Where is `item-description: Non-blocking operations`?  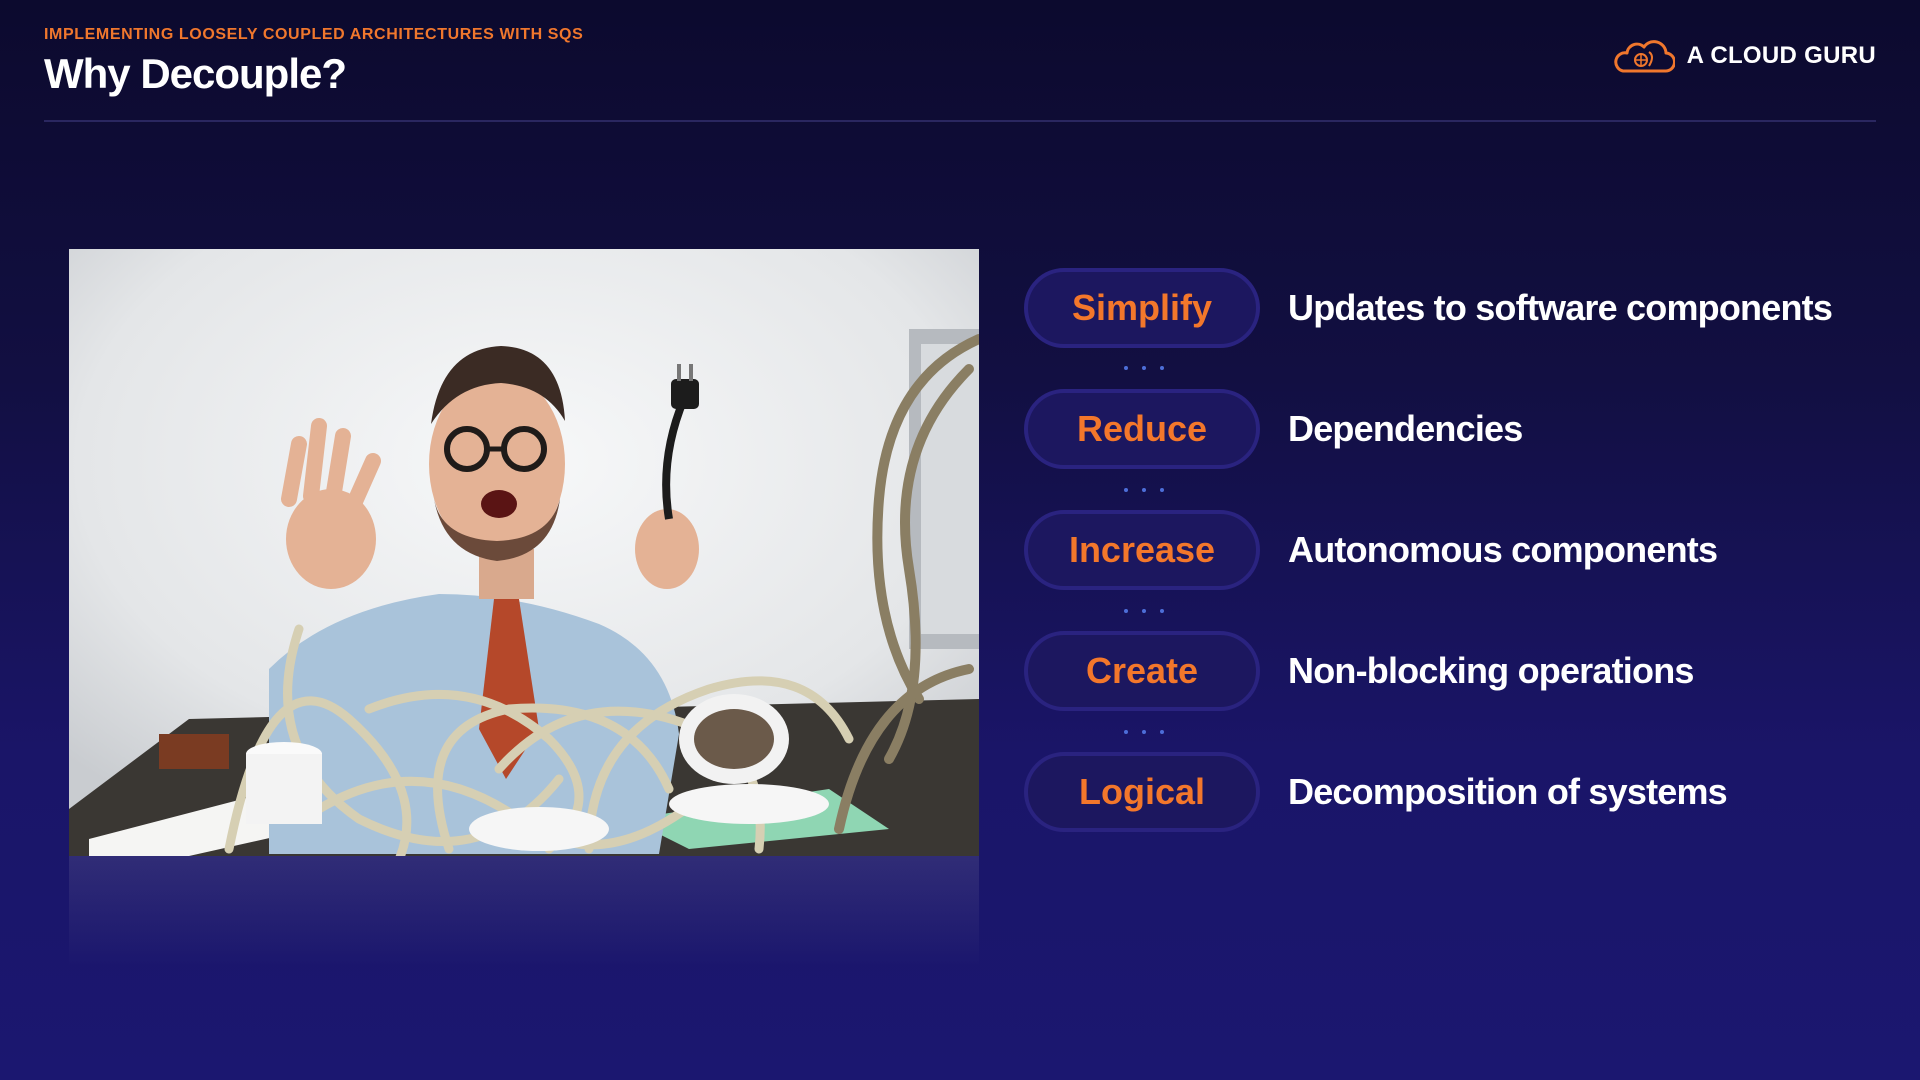
item-description: Non-blocking operations is located at coordinates (1491, 670).